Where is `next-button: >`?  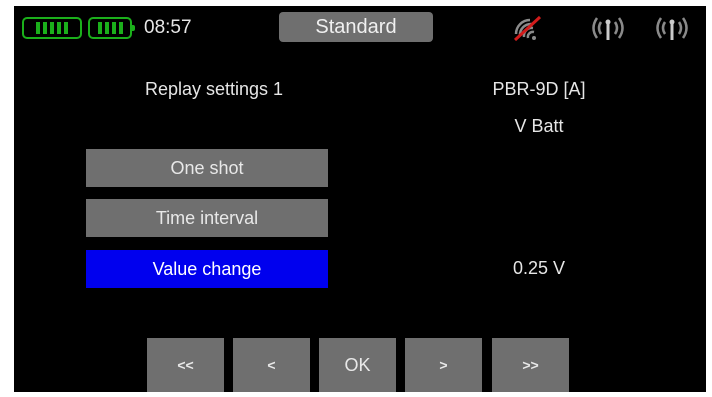
next-button: > is located at coordinates (443, 365).